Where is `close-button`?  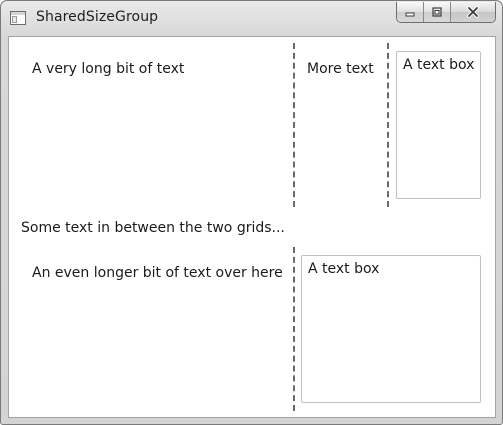
close-button is located at coordinates (473, 12).